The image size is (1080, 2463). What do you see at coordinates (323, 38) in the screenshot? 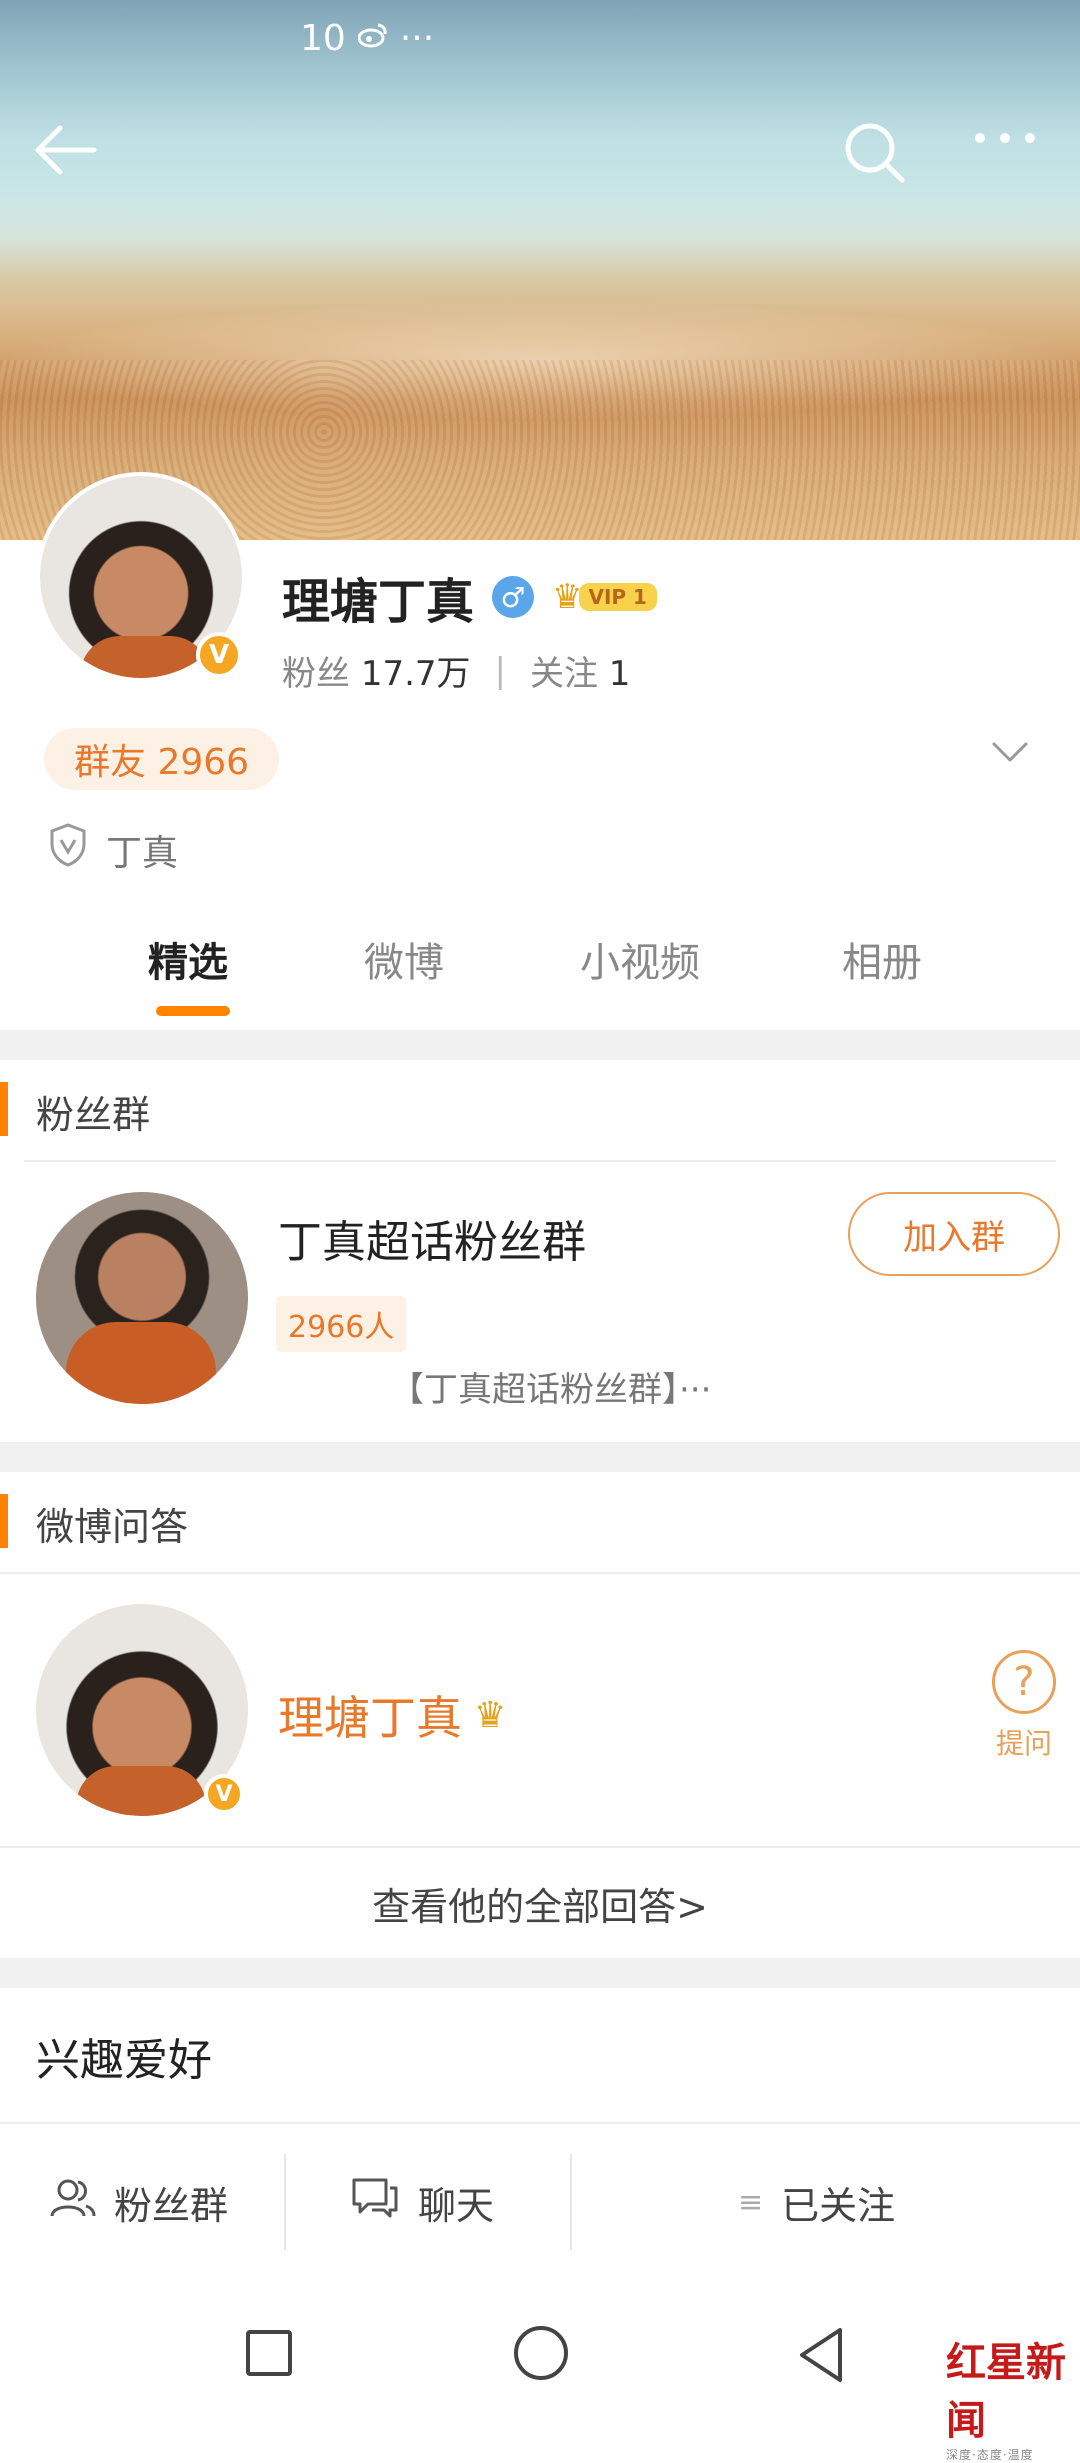
I see `status-time: 10` at bounding box center [323, 38].